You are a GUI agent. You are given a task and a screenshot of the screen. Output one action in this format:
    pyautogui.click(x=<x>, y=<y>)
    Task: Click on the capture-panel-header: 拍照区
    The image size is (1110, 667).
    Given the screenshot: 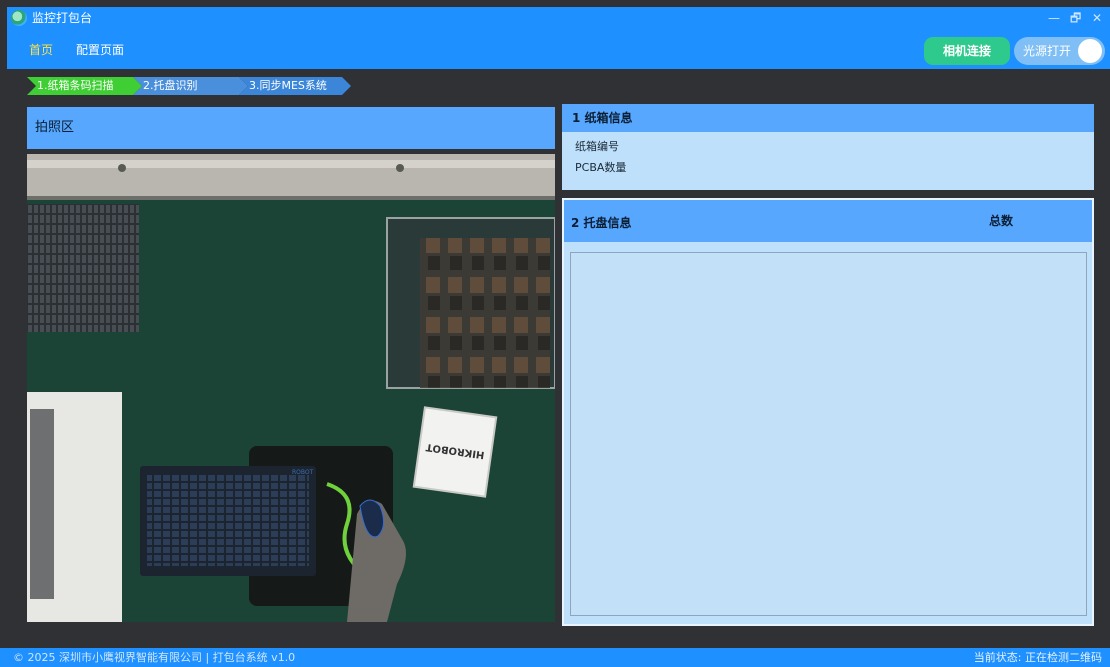 What is the action you would take?
    pyautogui.click(x=291, y=128)
    